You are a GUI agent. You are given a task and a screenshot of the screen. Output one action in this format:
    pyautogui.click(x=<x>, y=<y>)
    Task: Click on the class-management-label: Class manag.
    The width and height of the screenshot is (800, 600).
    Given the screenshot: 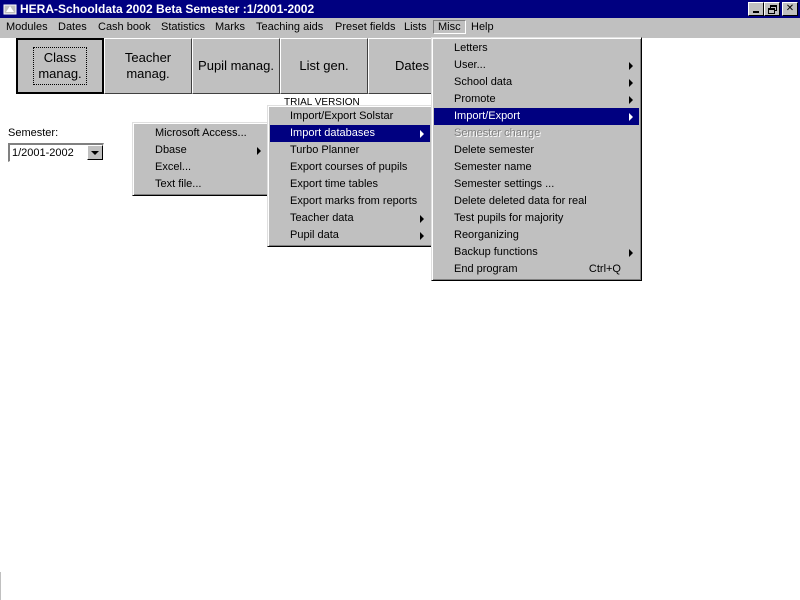 What is the action you would take?
    pyautogui.click(x=60, y=66)
    